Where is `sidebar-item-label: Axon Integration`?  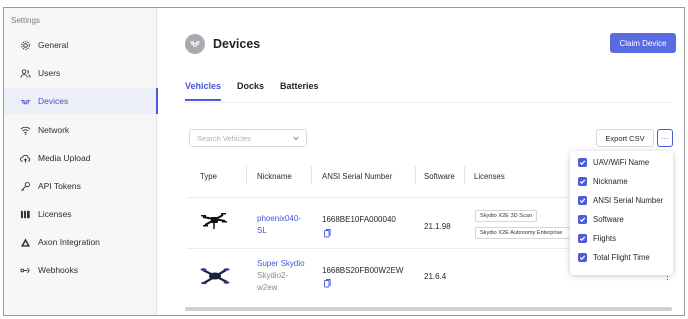 sidebar-item-label: Axon Integration is located at coordinates (69, 242).